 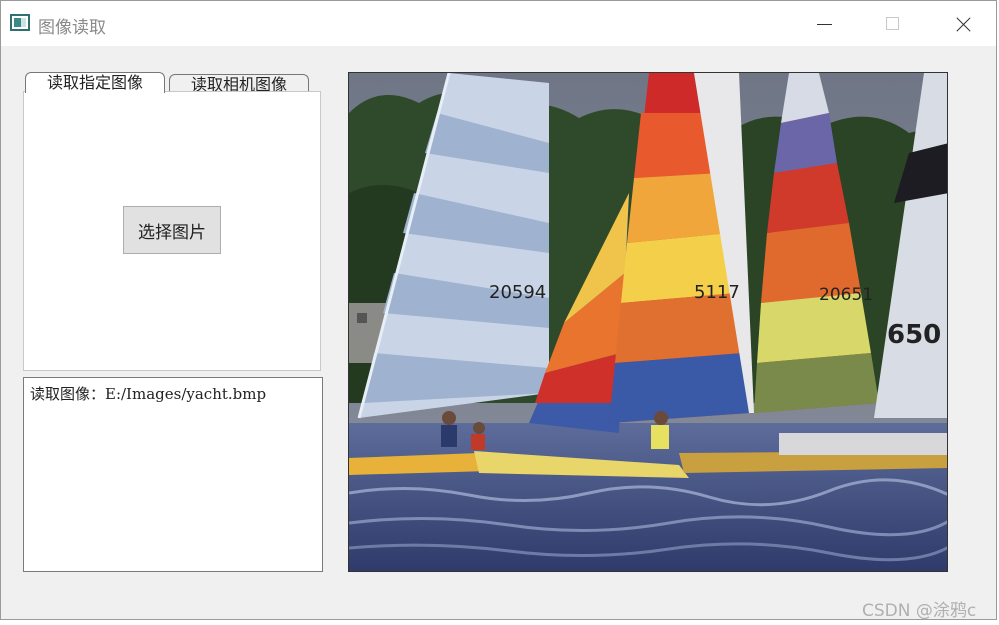 I want to click on maximize-icon, so click(x=893, y=24).